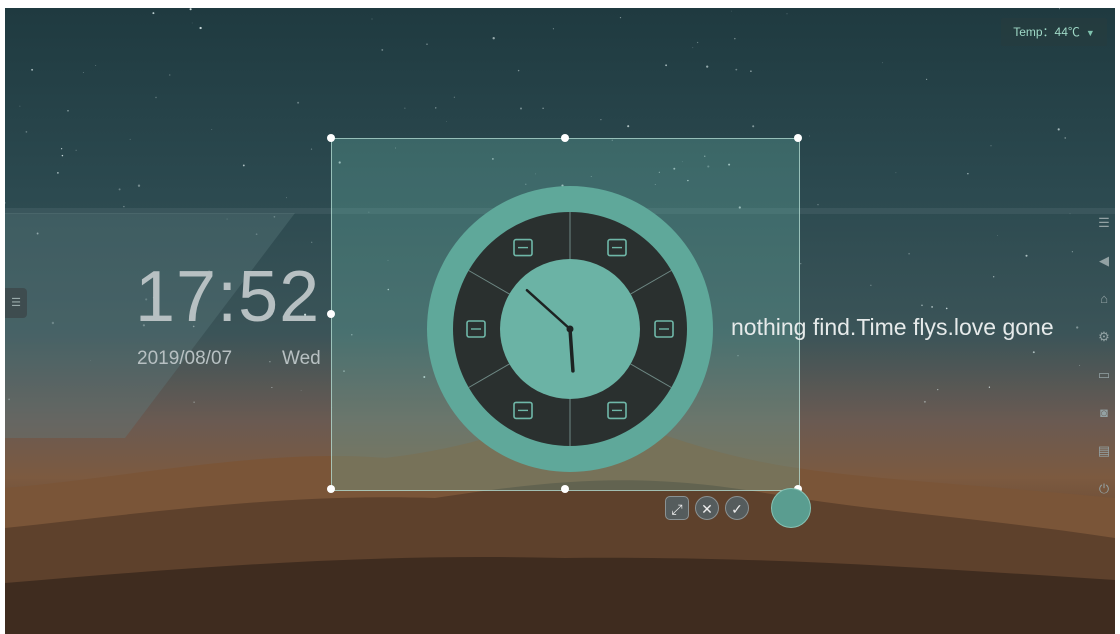  I want to click on left-sidebar-toggle: ☰, so click(16, 303).